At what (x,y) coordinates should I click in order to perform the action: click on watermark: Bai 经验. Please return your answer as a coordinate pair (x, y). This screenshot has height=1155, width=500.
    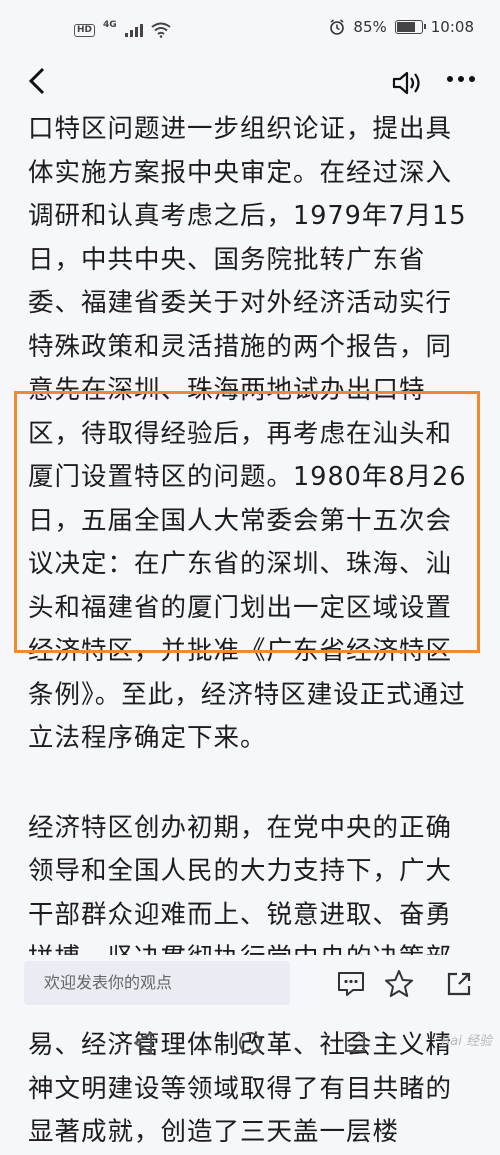
    Looking at the image, I should click on (466, 1041).